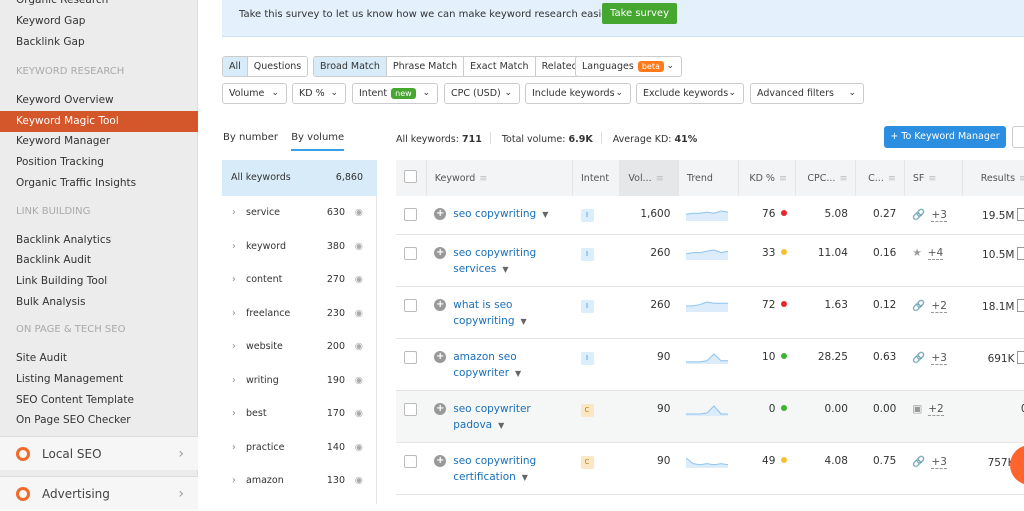 The height and width of the screenshot is (511, 1024). What do you see at coordinates (649, 178) in the screenshot?
I see `column-header: Vol...≡` at bounding box center [649, 178].